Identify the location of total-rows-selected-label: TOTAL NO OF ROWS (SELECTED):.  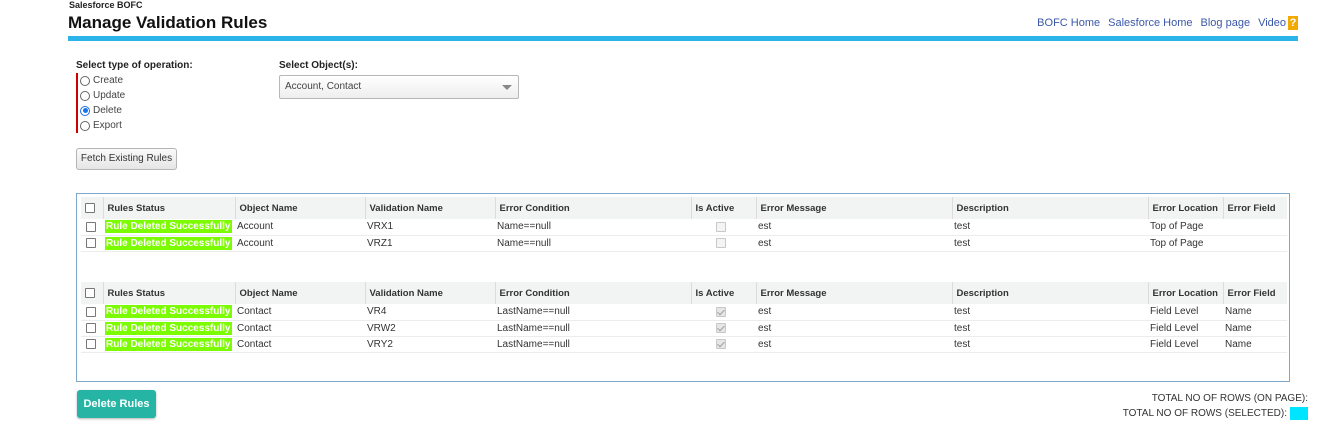
(1204, 413).